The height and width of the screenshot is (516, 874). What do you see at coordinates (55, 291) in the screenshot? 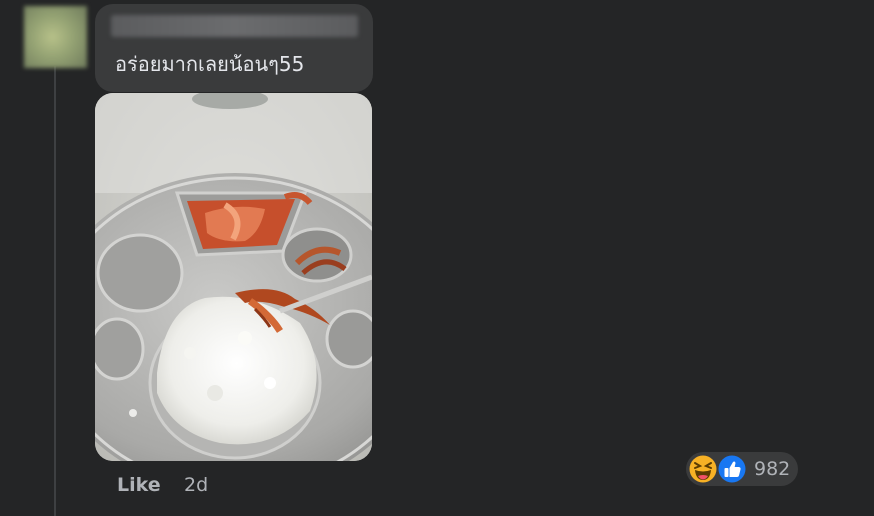
I see `thread-line` at bounding box center [55, 291].